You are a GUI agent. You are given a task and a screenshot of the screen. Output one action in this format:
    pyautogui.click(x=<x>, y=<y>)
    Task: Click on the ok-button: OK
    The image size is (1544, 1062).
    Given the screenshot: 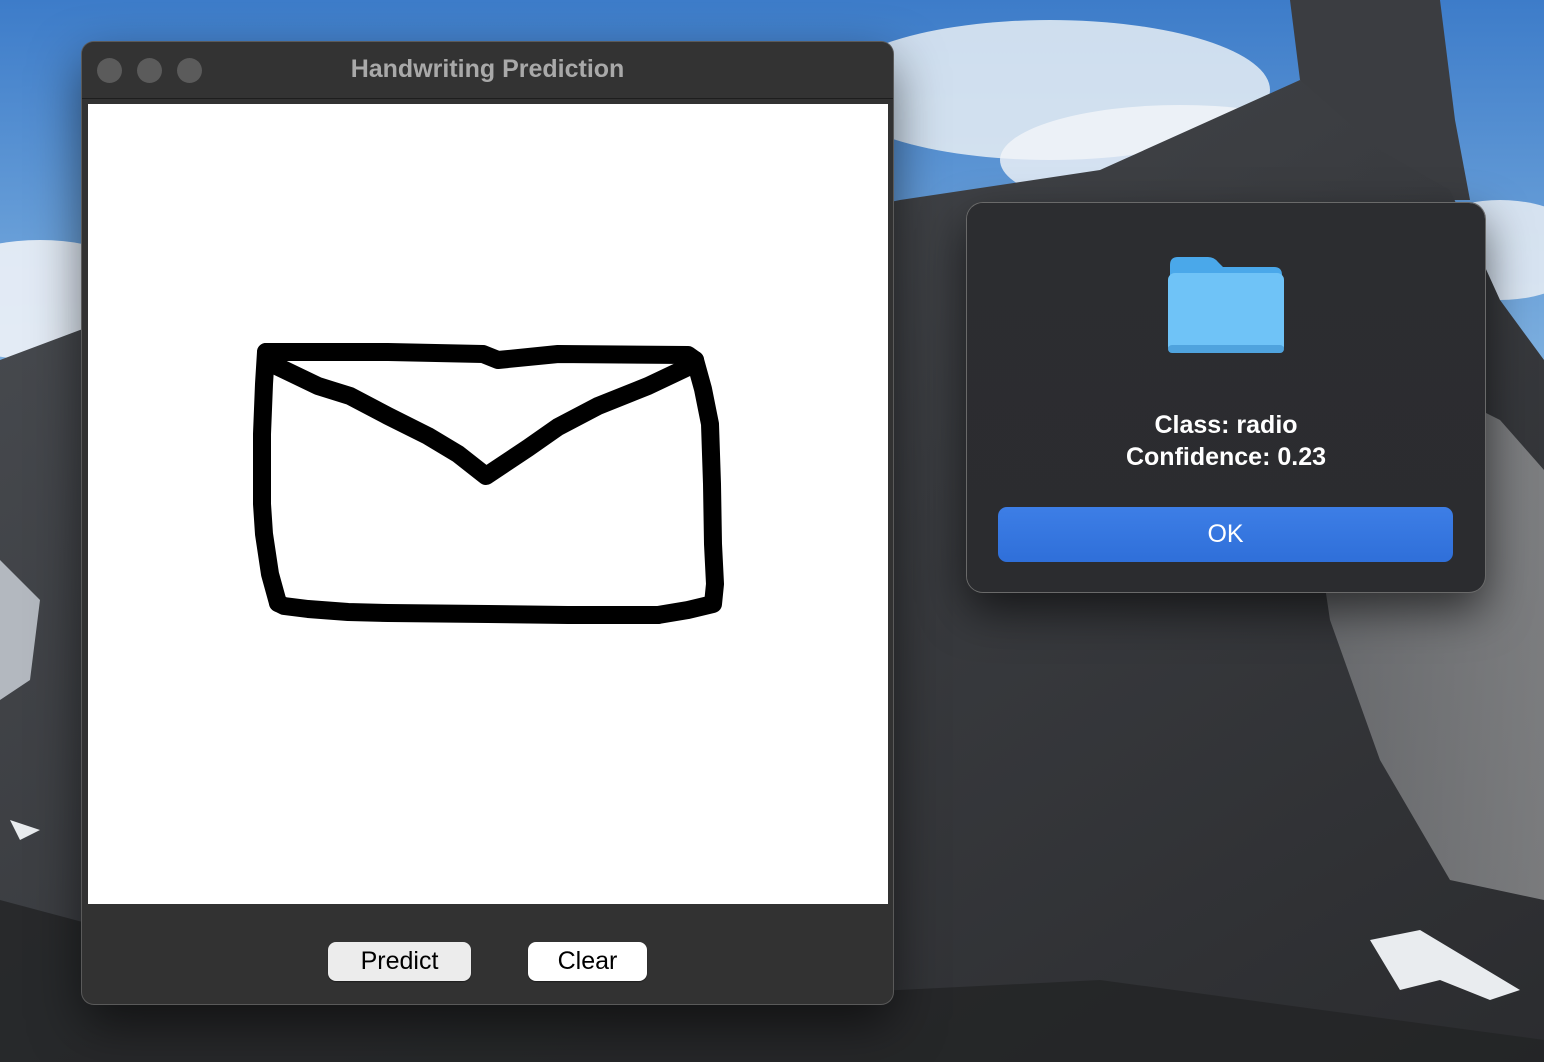 What is the action you would take?
    pyautogui.click(x=1225, y=534)
    